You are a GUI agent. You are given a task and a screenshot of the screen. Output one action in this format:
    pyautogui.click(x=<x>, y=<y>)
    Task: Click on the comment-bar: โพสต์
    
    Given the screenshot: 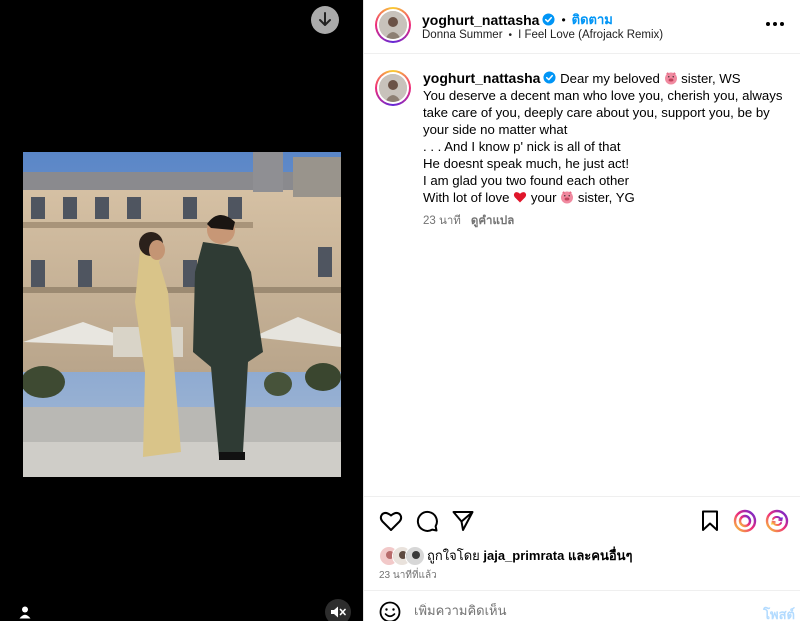 What is the action you would take?
    pyautogui.click(x=582, y=605)
    